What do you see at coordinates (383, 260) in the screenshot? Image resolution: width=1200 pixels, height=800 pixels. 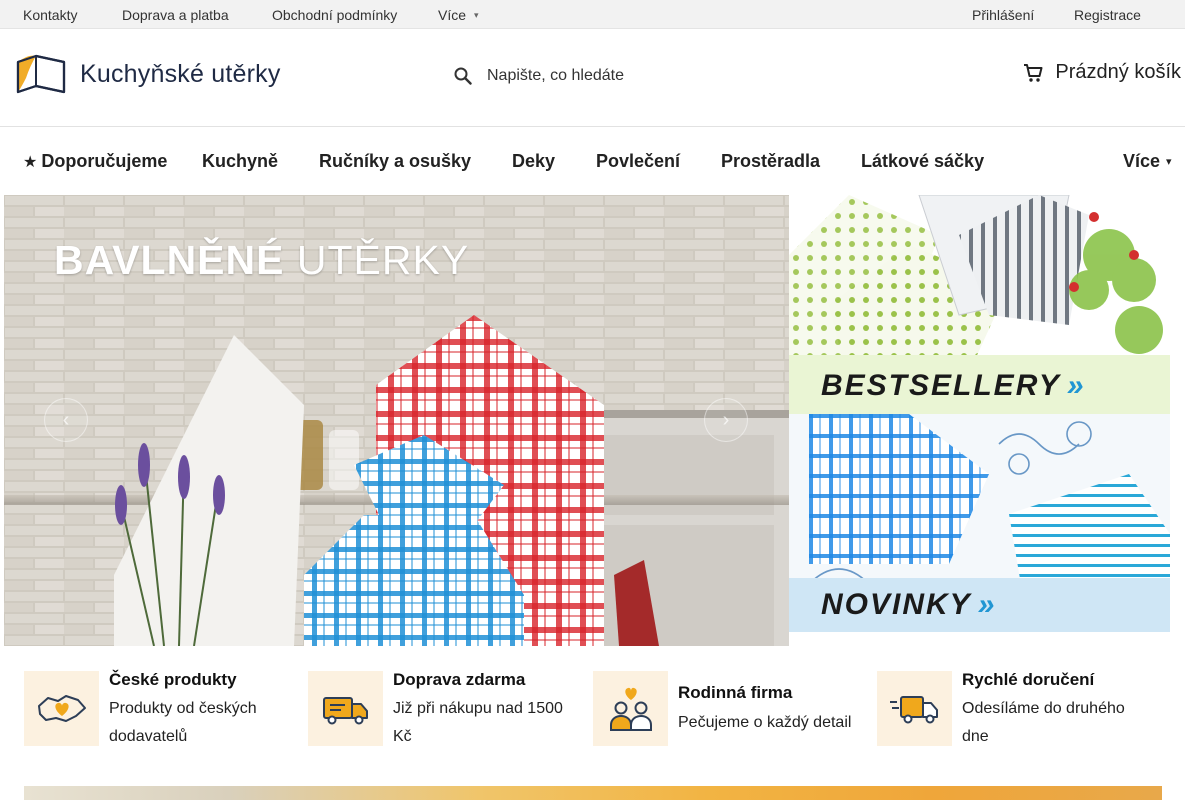 I see `hero-title-light: UTĚRKY` at bounding box center [383, 260].